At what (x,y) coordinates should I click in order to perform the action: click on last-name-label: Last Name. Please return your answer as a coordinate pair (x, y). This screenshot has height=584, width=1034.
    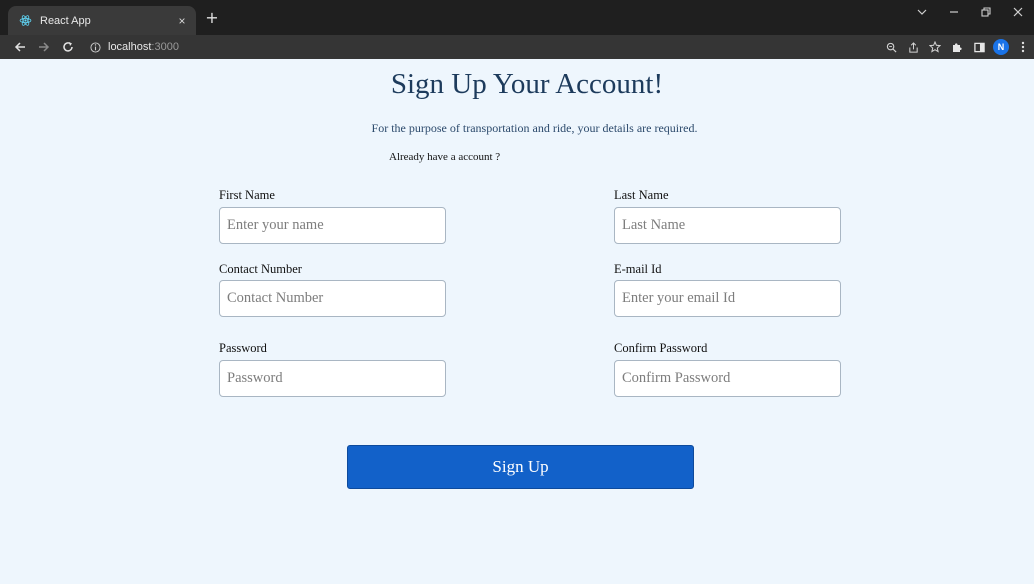
    Looking at the image, I should click on (641, 195).